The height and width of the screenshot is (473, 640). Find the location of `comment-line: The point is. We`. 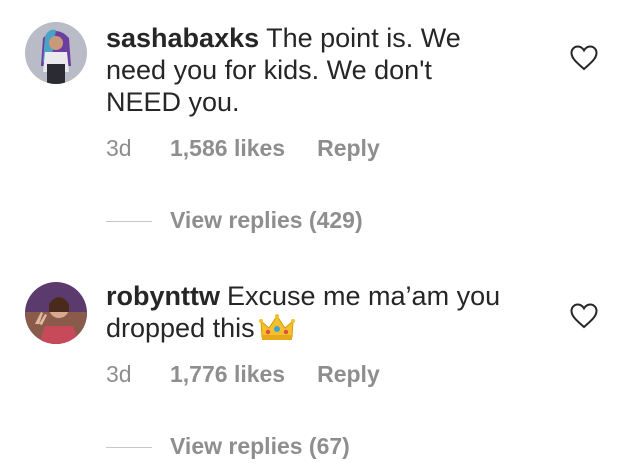

comment-line: The point is. We is located at coordinates (363, 38).